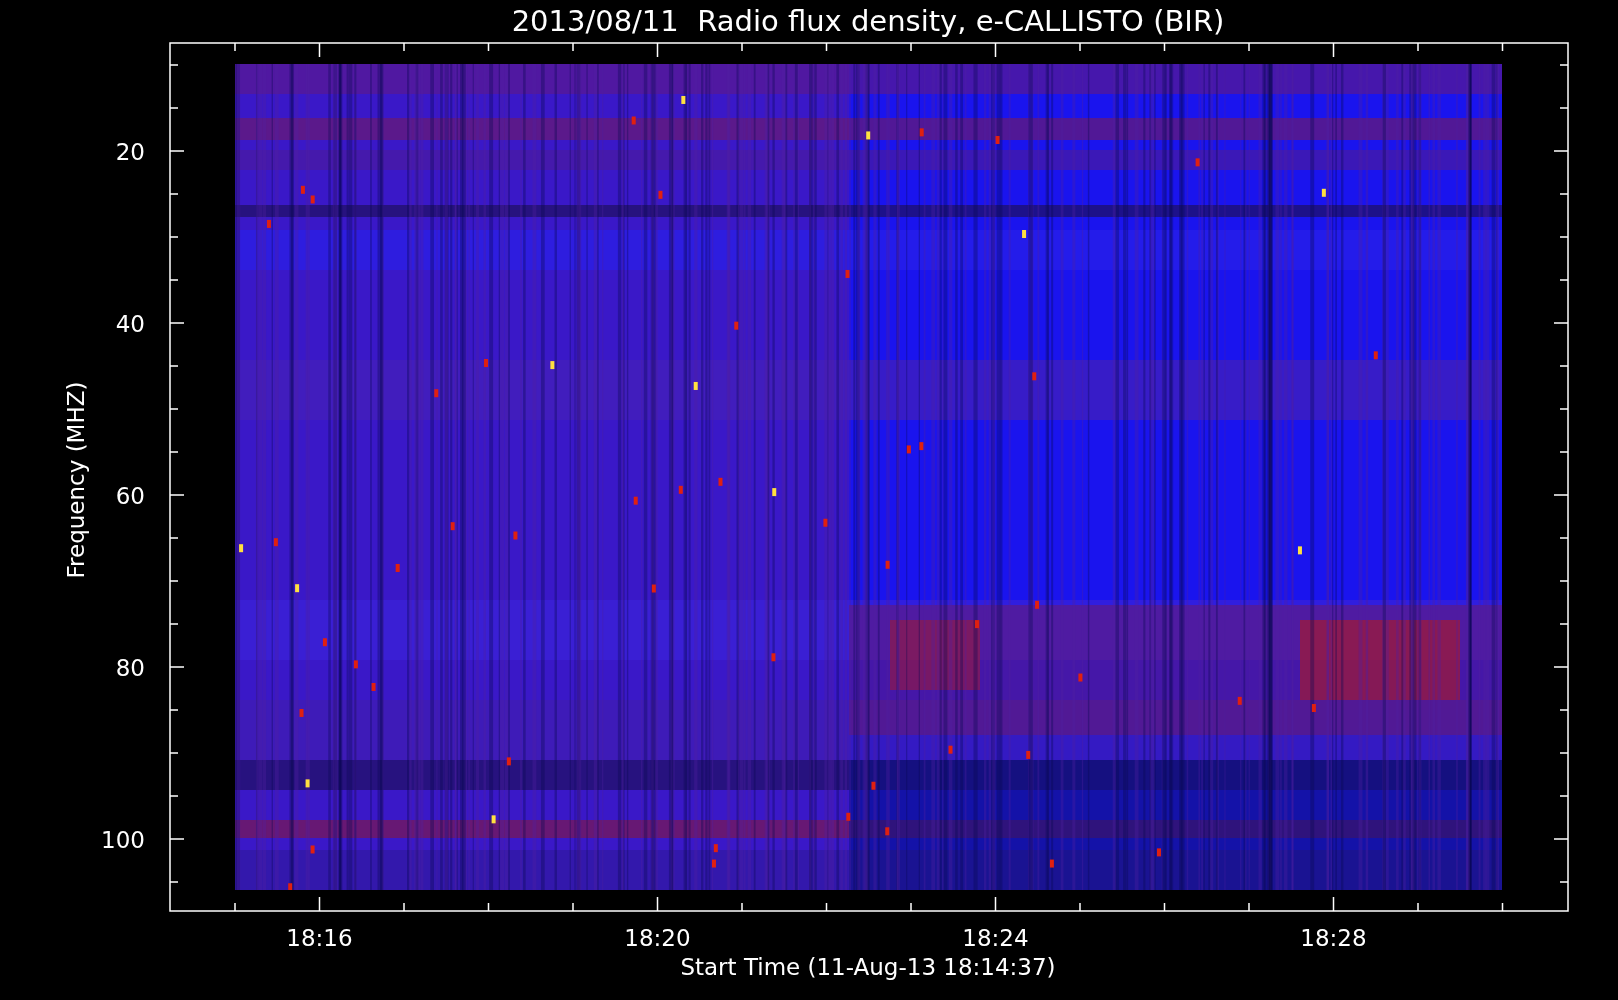  I want to click on y-tick-label: 60, so click(130, 496).